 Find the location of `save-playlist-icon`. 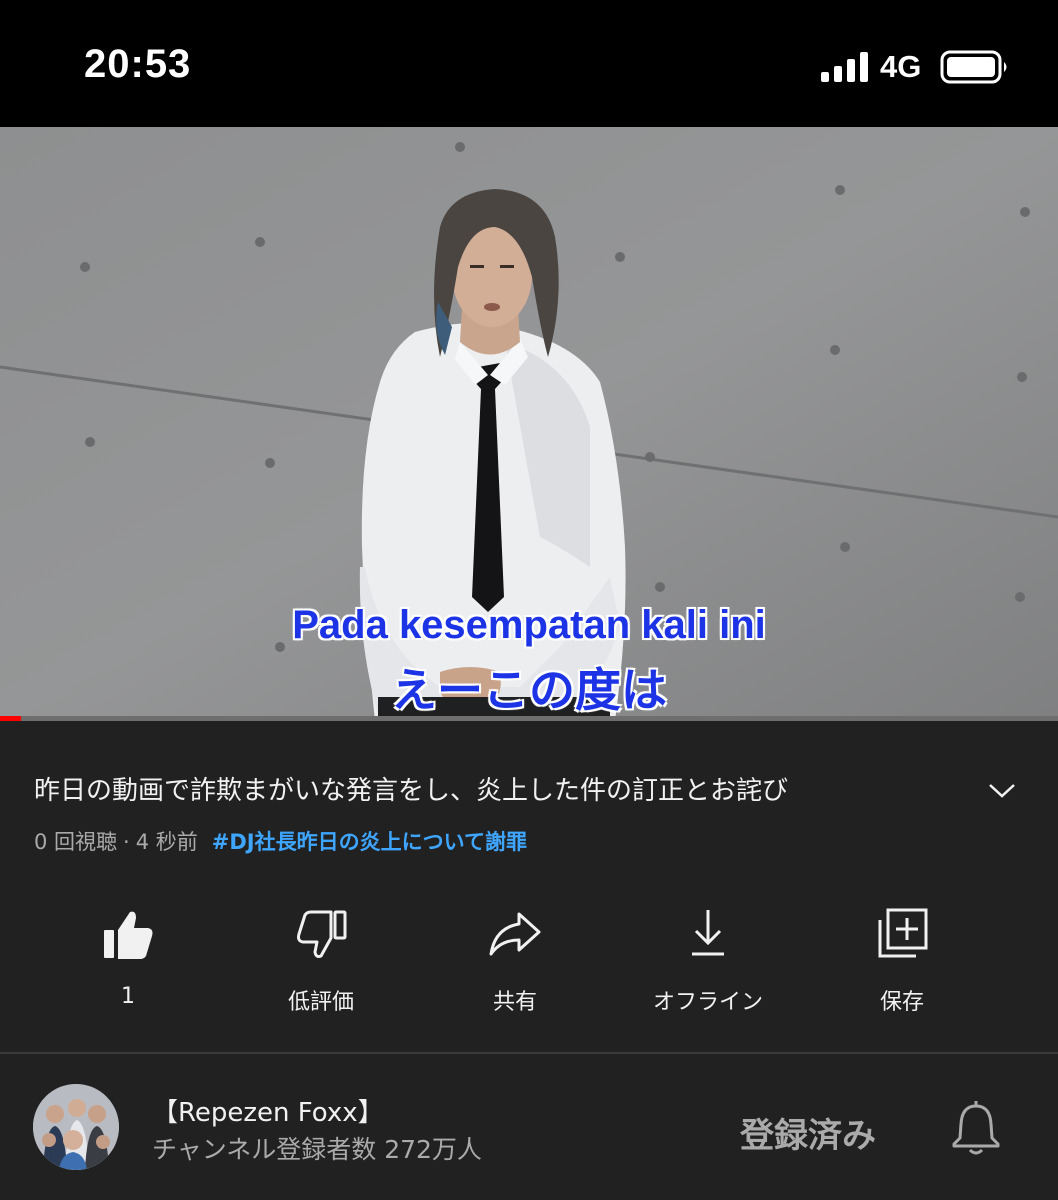

save-playlist-icon is located at coordinates (903, 933).